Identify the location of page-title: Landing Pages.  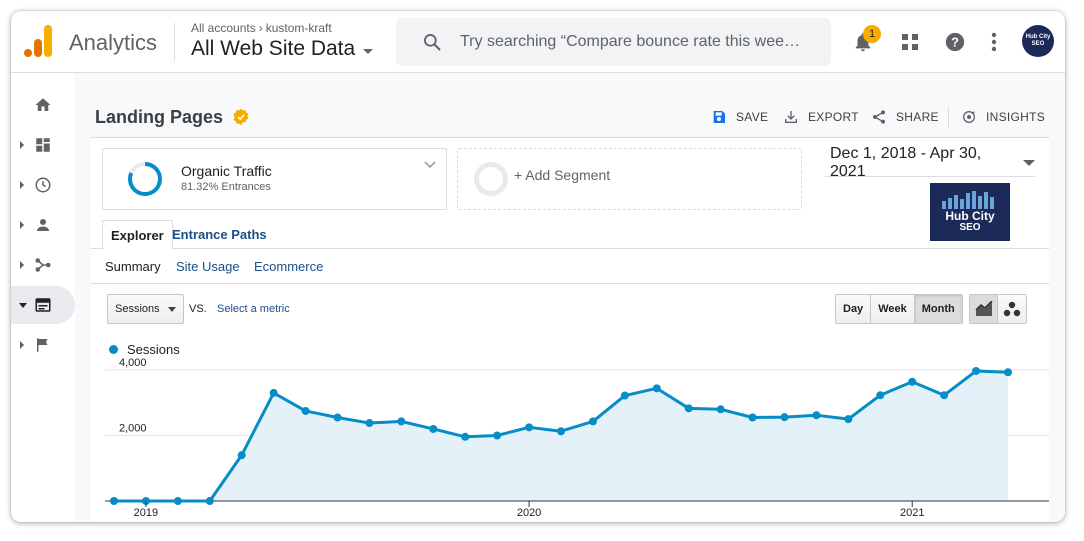
(159, 117).